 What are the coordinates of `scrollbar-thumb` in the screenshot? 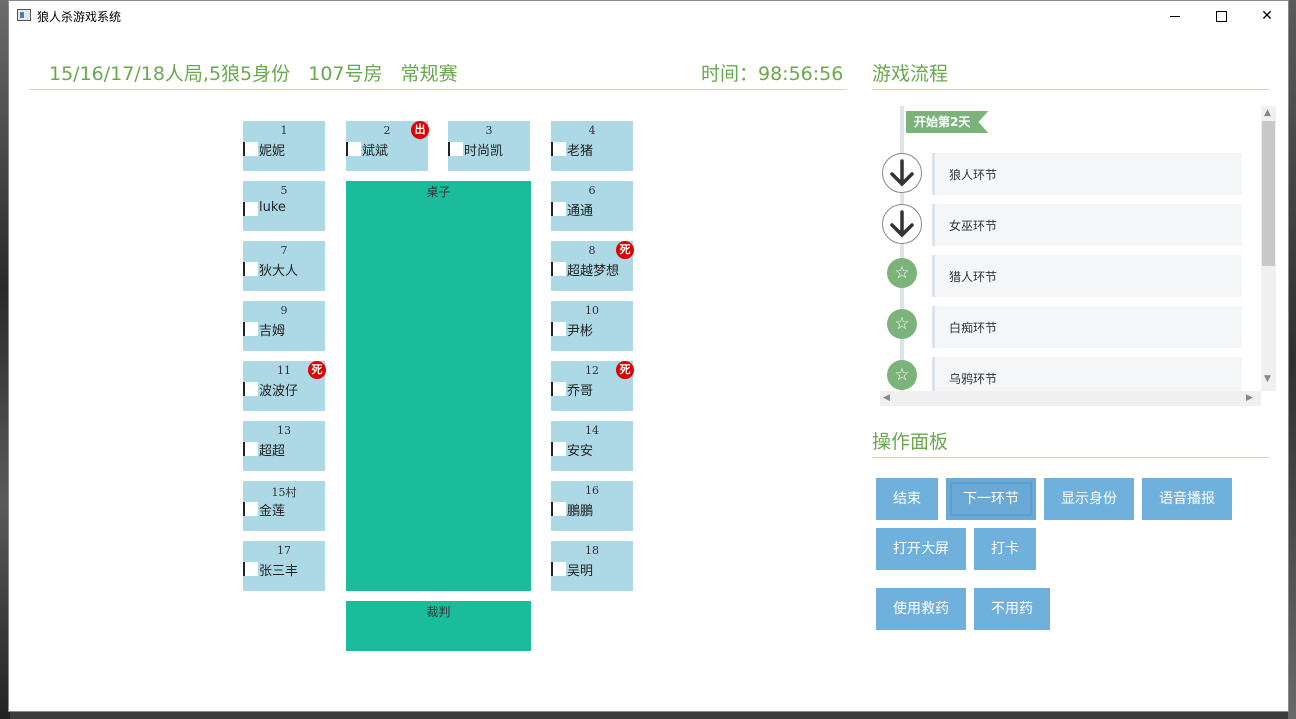 It's located at (1268, 193).